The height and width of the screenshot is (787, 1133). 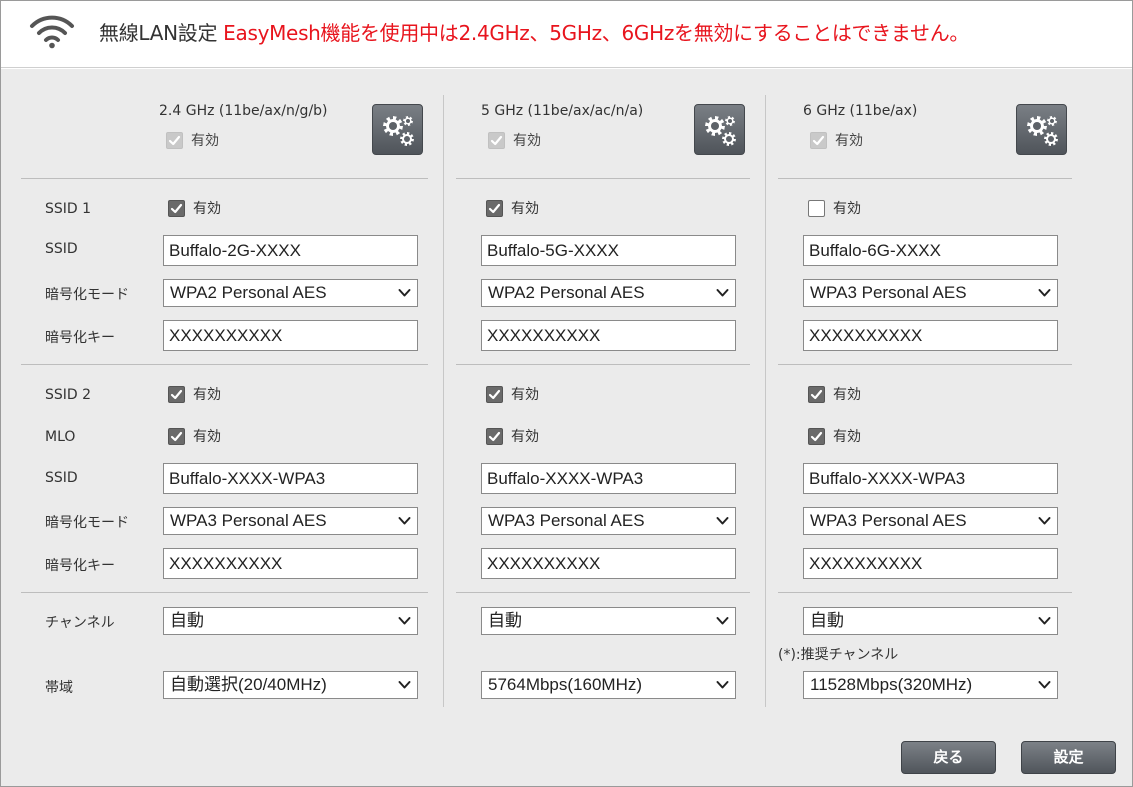 I want to click on ssid1-enable-checkbox: 有効, so click(x=834, y=208).